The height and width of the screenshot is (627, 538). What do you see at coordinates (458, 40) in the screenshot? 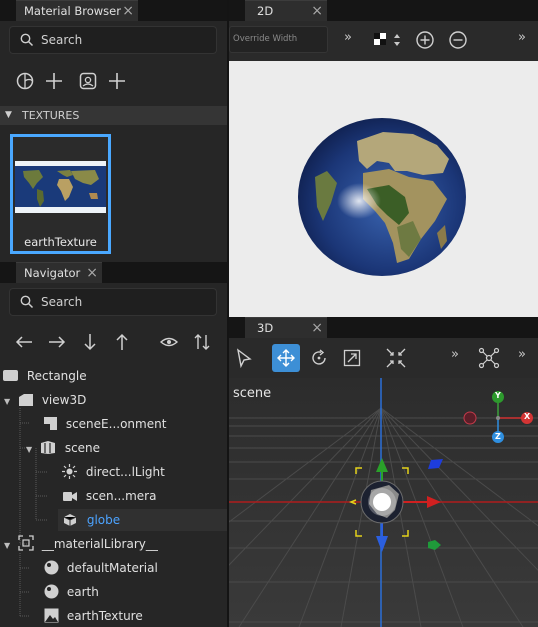
I see `zoom-out-icon` at bounding box center [458, 40].